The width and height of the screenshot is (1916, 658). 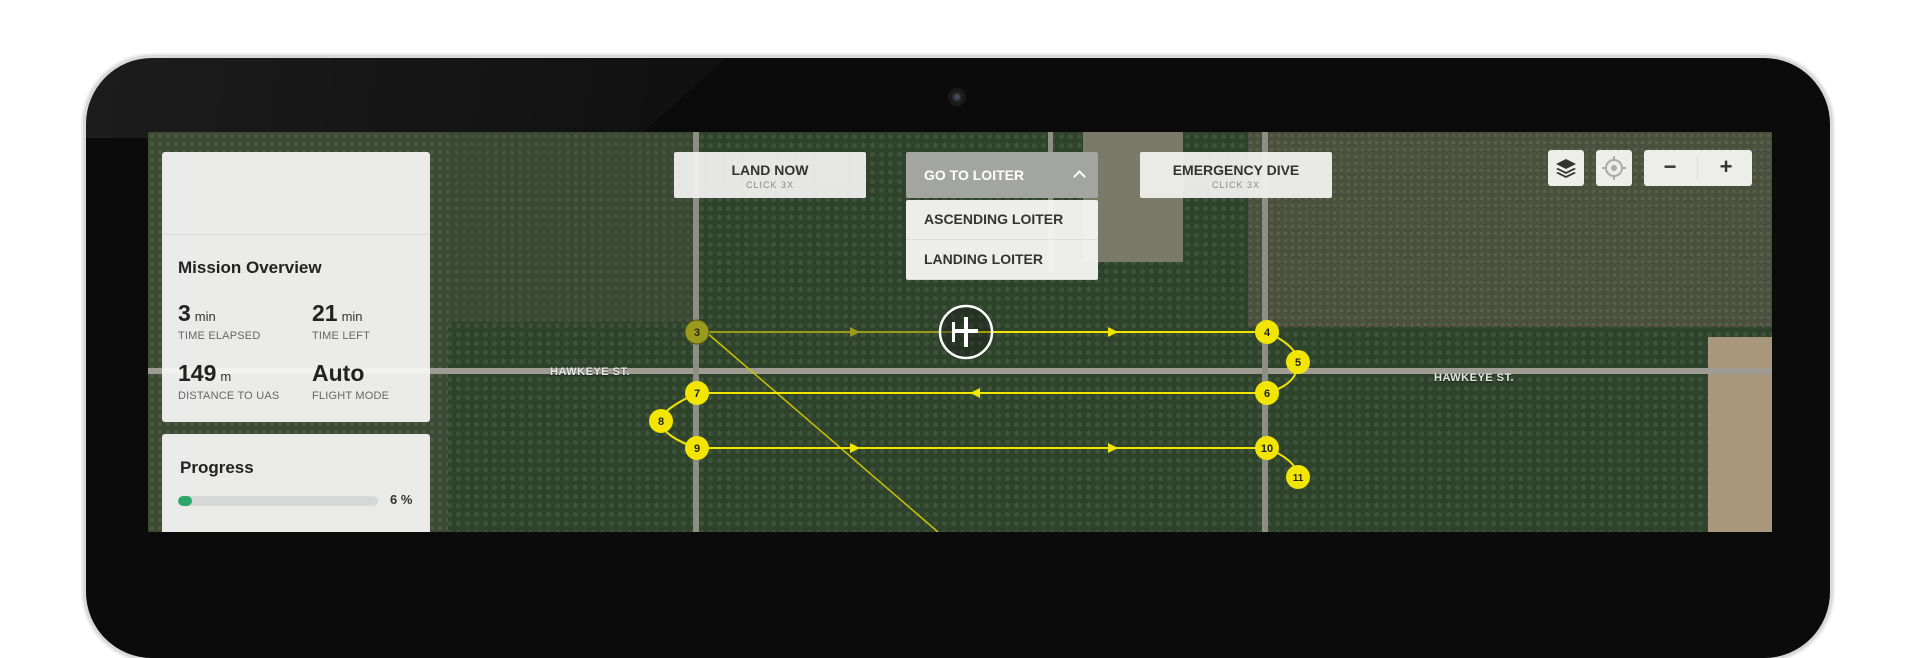 I want to click on waypoint-11: 11, so click(x=1298, y=477).